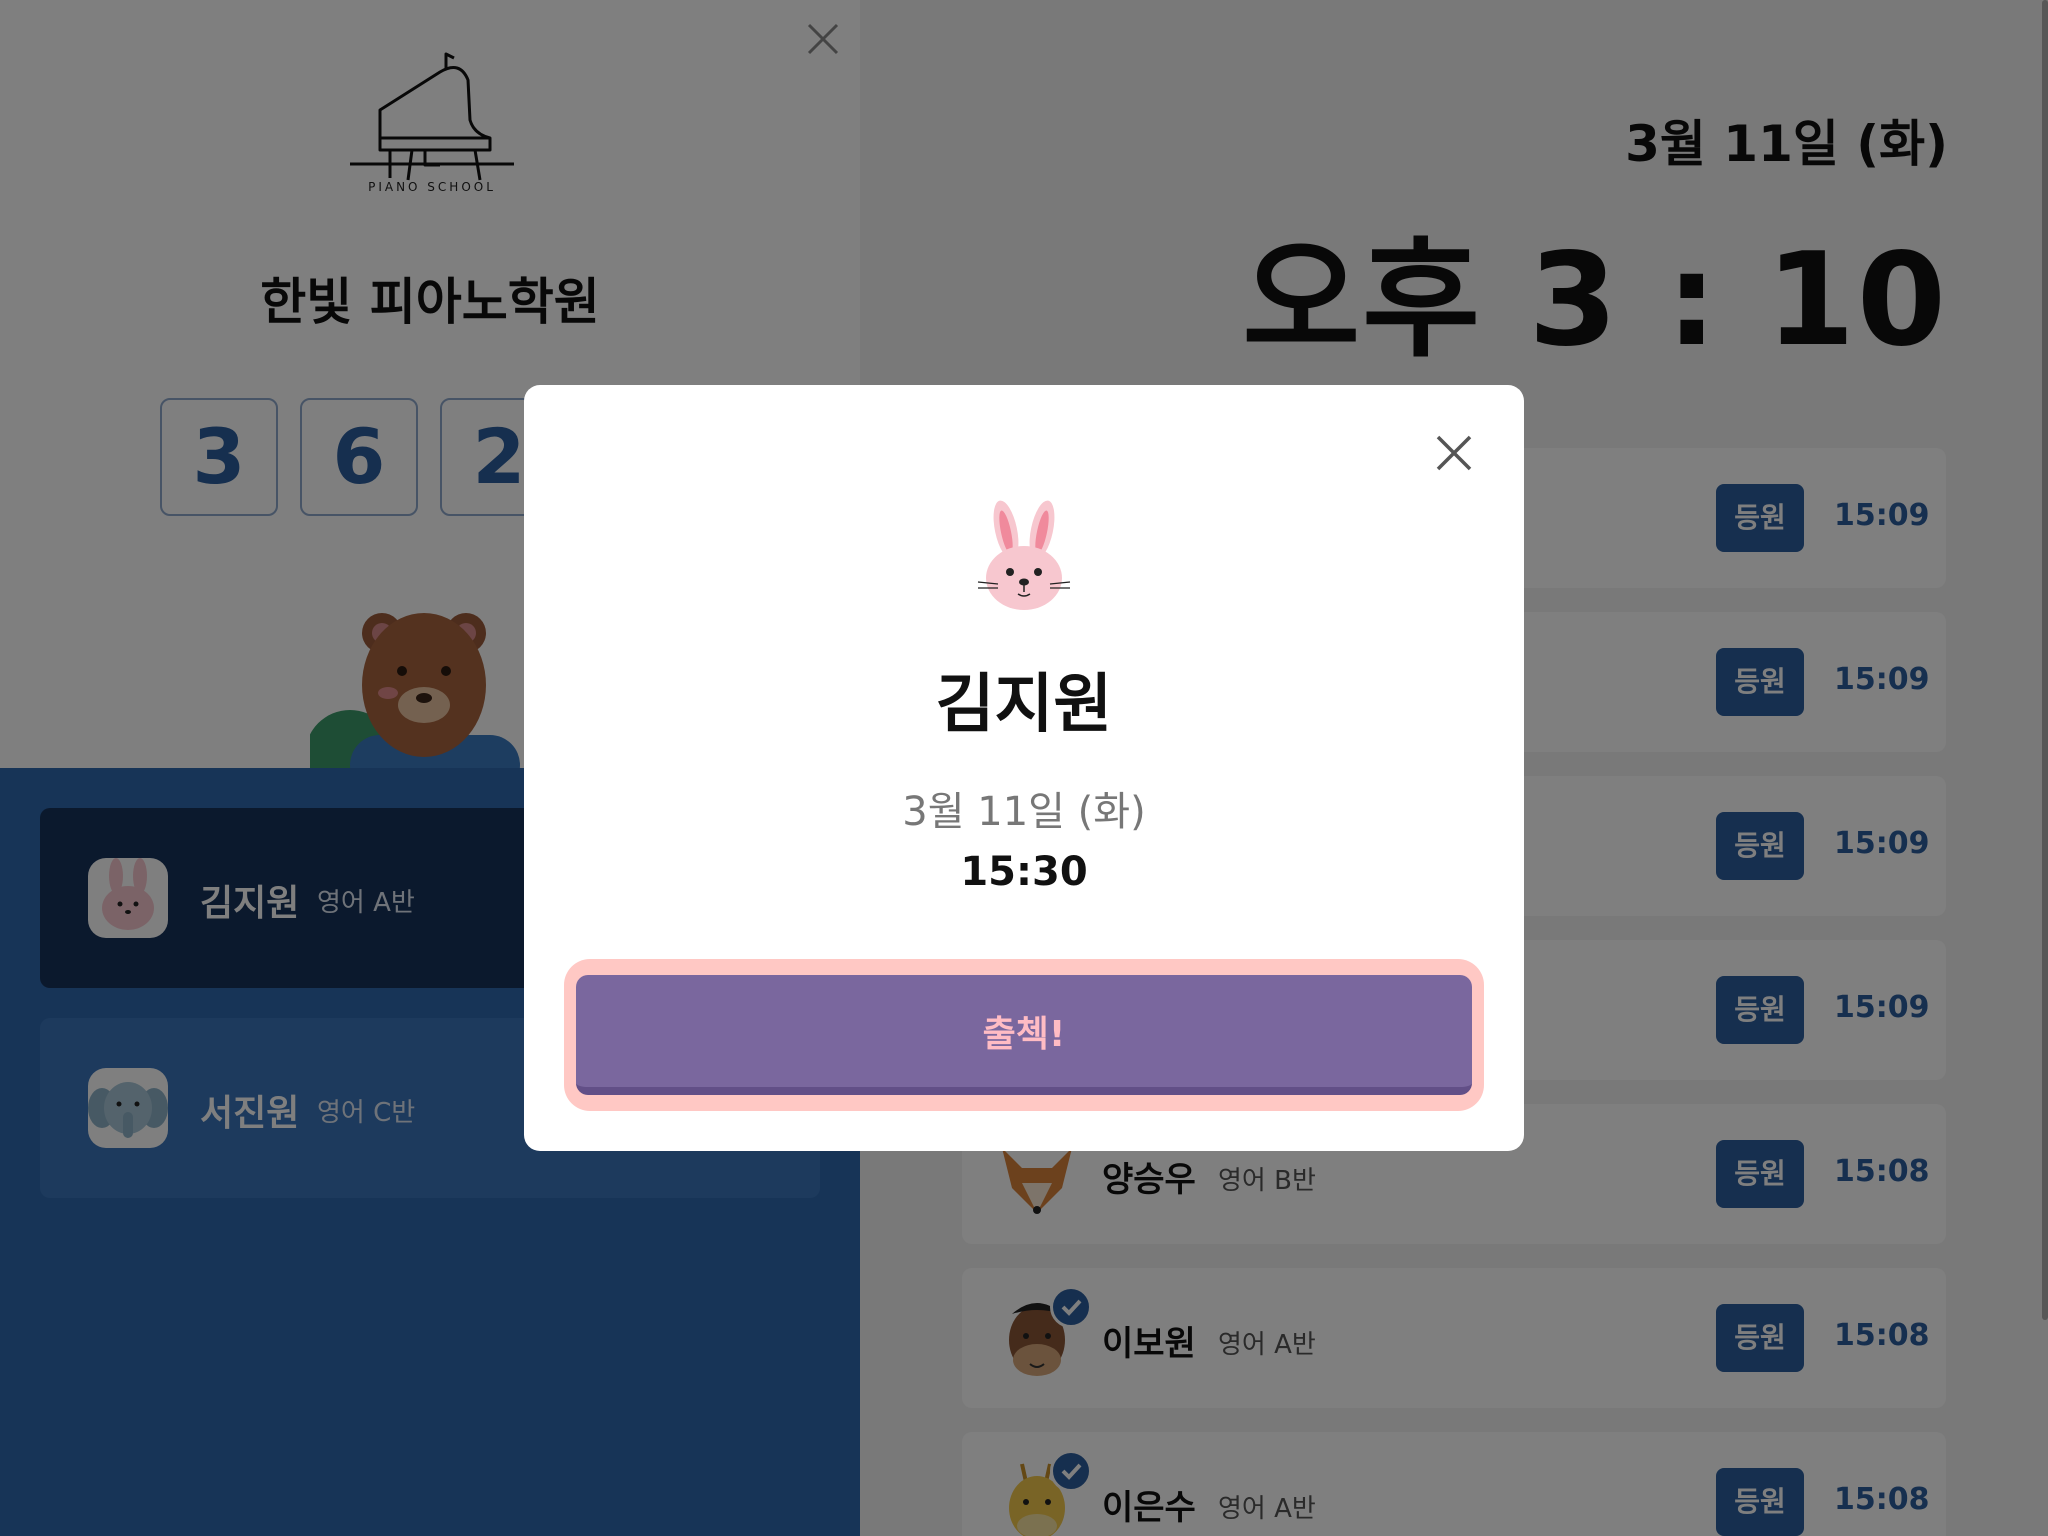  Describe the element at coordinates (1454, 453) in the screenshot. I see `close-icon` at that location.